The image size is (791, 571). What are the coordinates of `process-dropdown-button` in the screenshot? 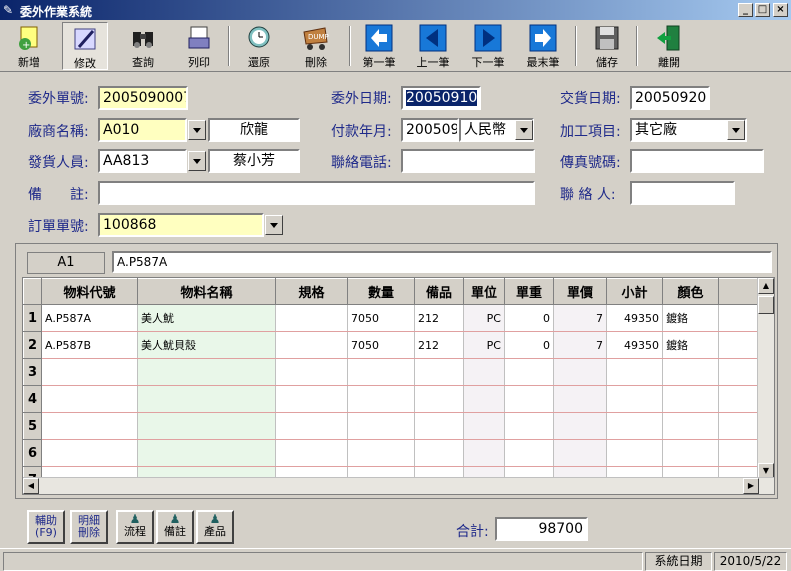 It's located at (736, 130).